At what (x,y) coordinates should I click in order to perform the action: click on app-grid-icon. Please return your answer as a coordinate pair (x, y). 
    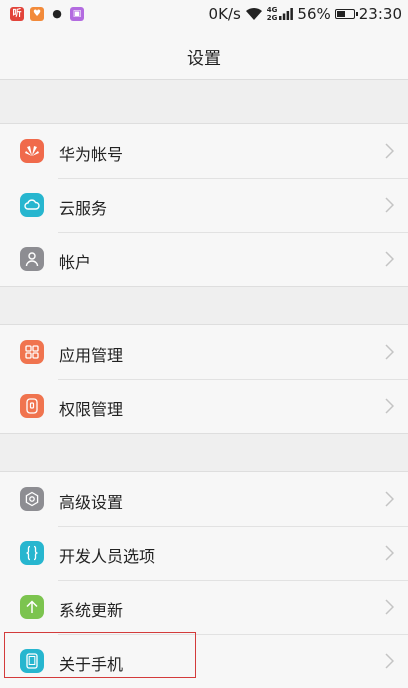
    Looking at the image, I should click on (32, 352).